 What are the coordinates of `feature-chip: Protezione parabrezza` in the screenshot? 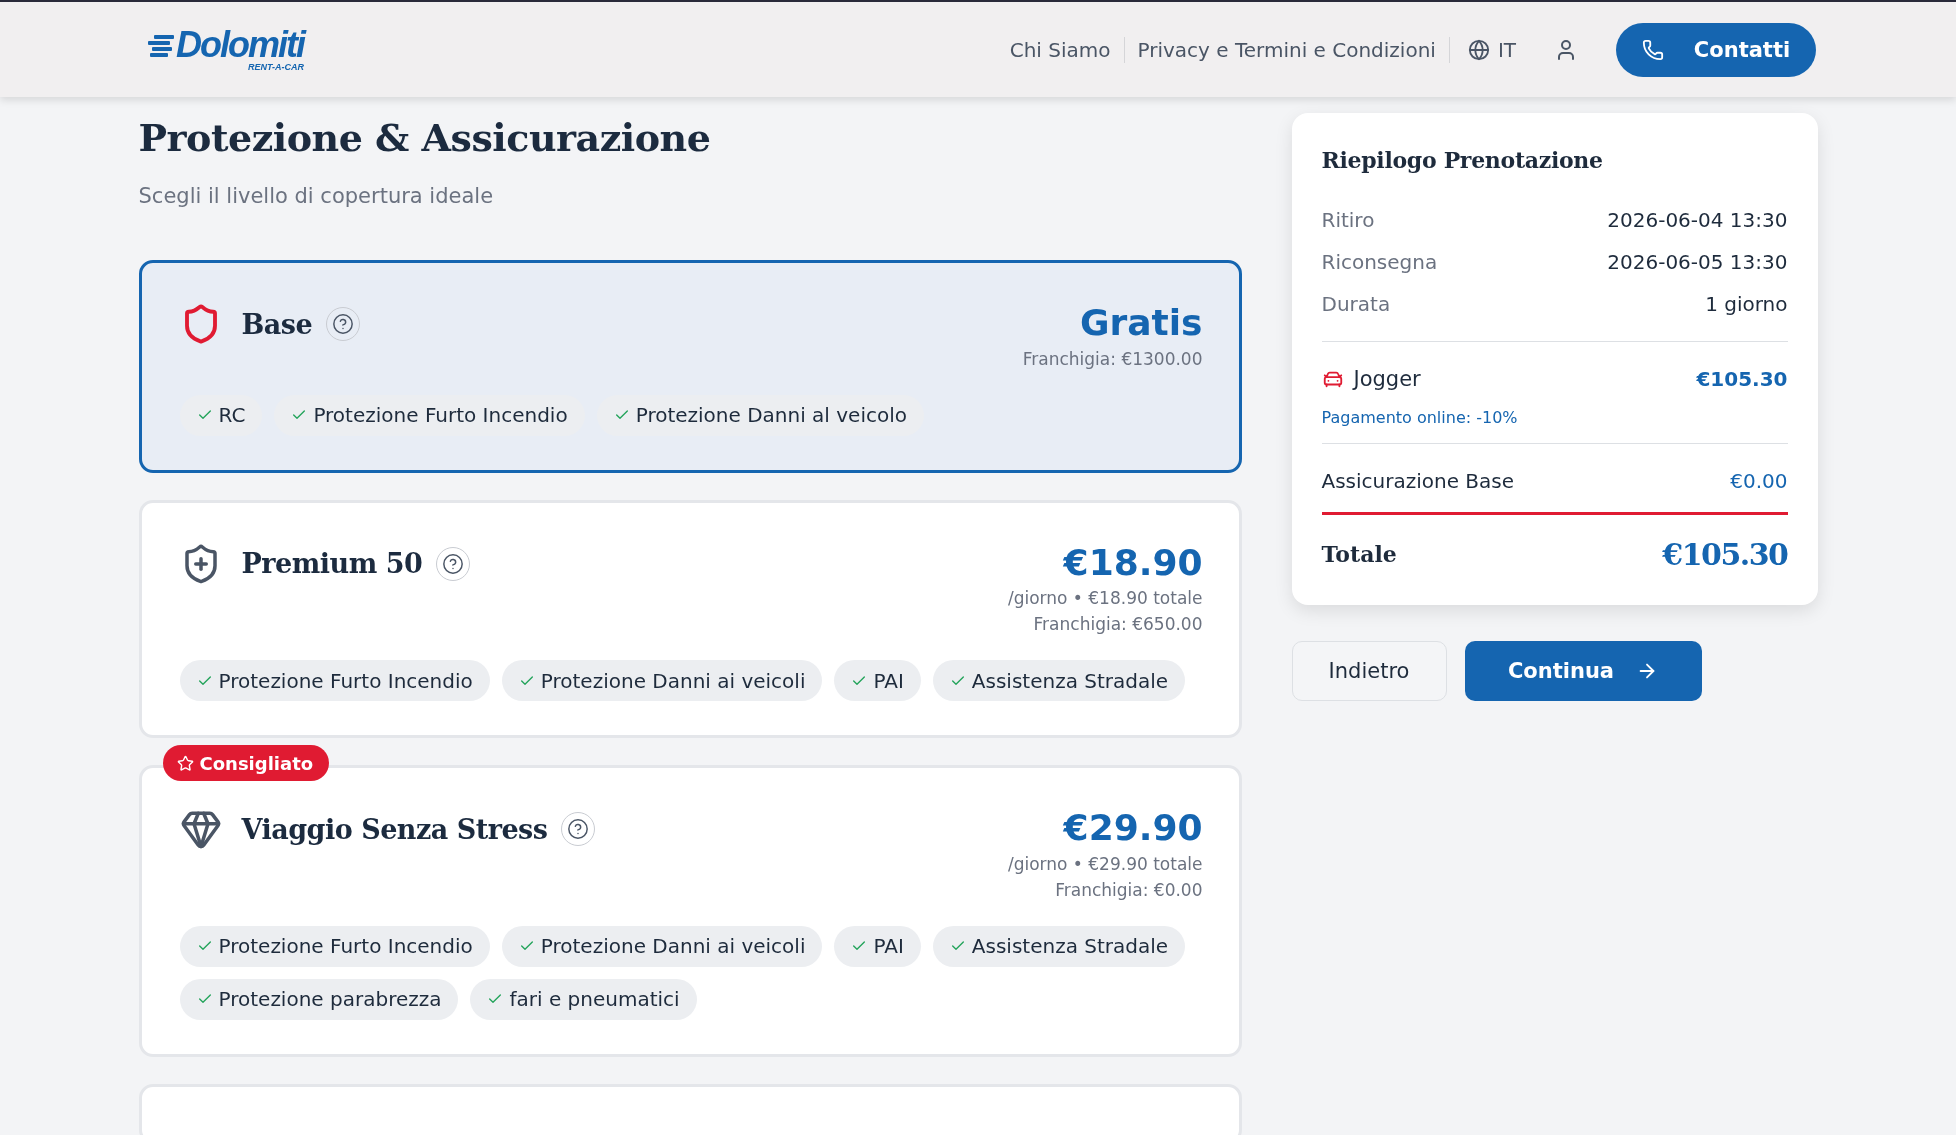 It's located at (319, 999).